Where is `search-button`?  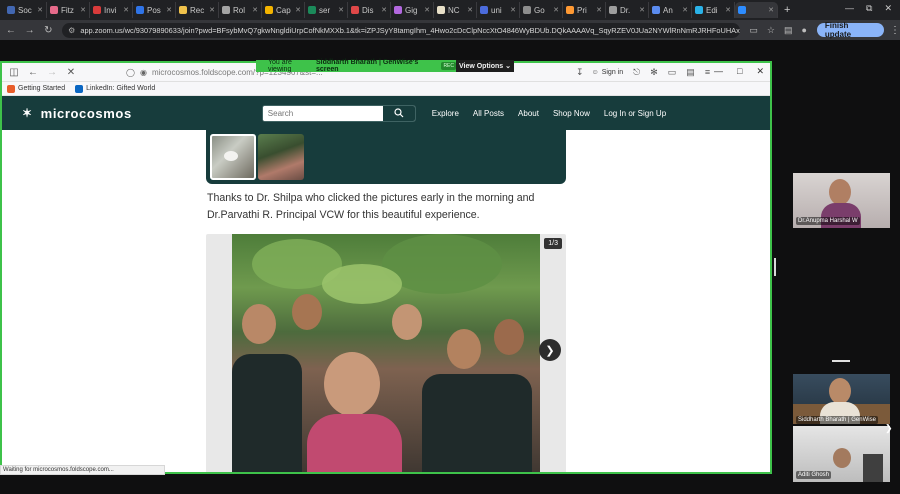
search-button is located at coordinates (398, 113).